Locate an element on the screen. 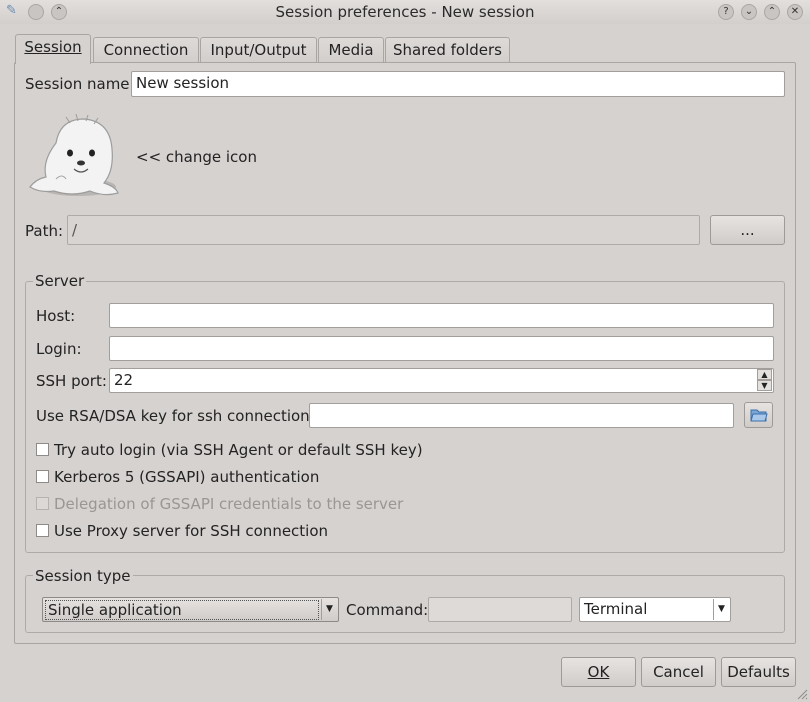 The image size is (810, 702). tab-input-output: Input/Output is located at coordinates (258, 50).